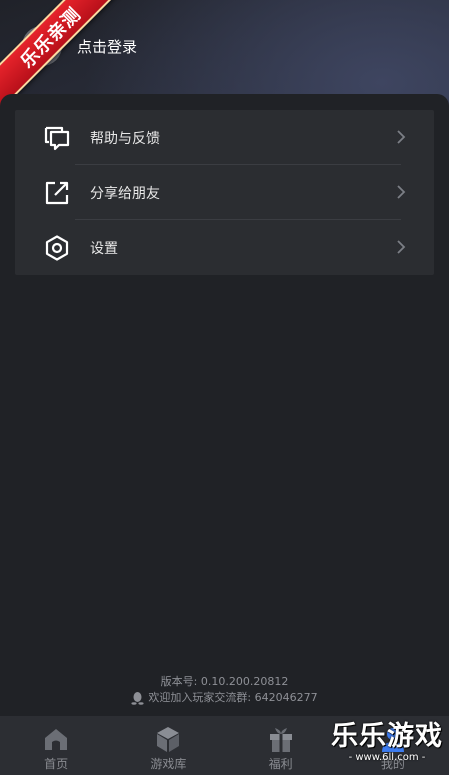  Describe the element at coordinates (125, 139) in the screenshot. I see `menu-item-label: 帮助与反馈` at that location.